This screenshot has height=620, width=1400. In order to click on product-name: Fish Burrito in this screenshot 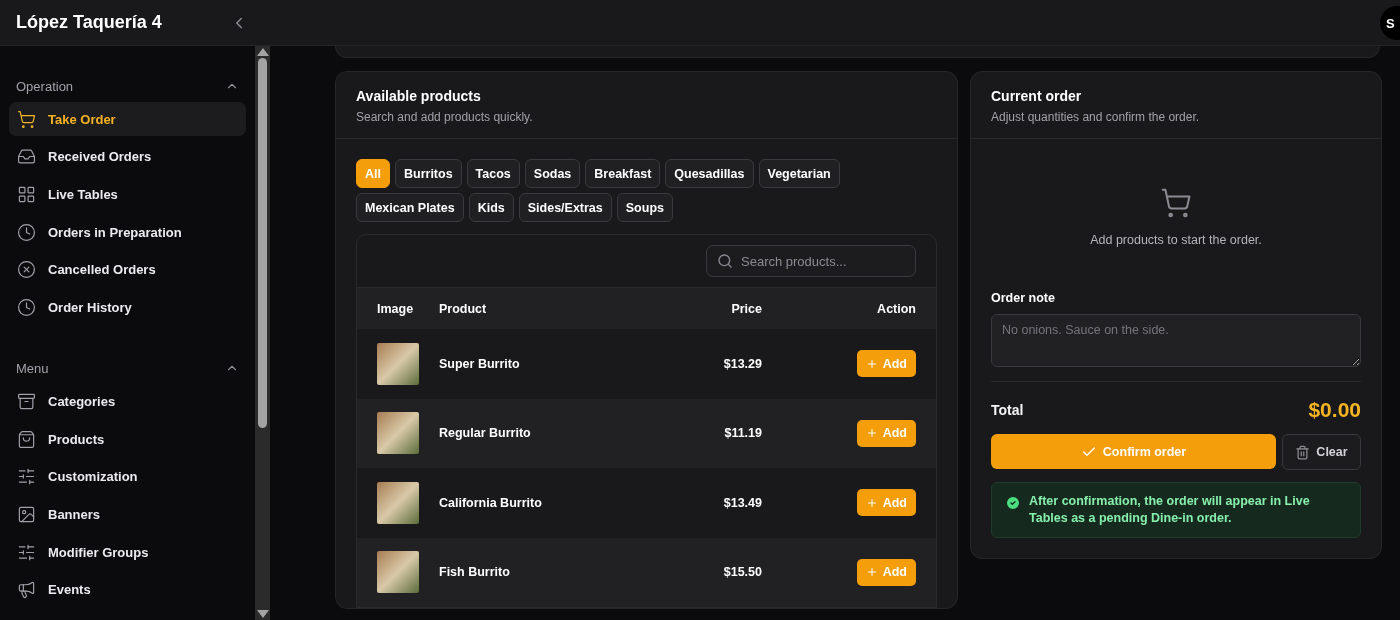, I will do `click(474, 572)`.